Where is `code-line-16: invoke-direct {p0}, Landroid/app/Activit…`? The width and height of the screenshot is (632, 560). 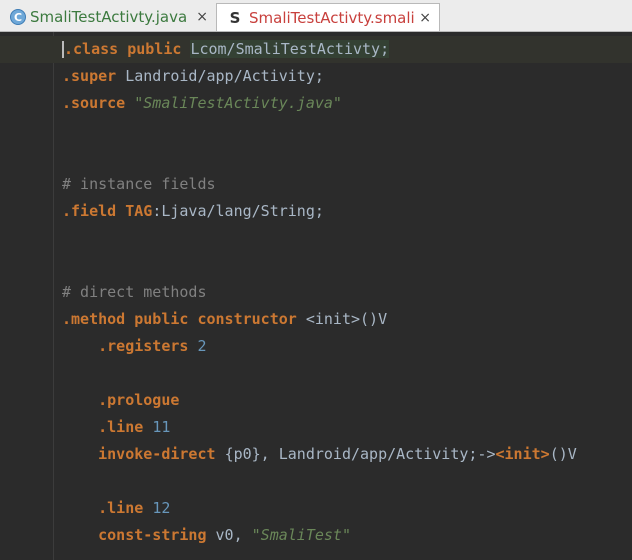
code-line-16: invoke-direct {p0}, Landroid/app/Activit… is located at coordinates (347, 454).